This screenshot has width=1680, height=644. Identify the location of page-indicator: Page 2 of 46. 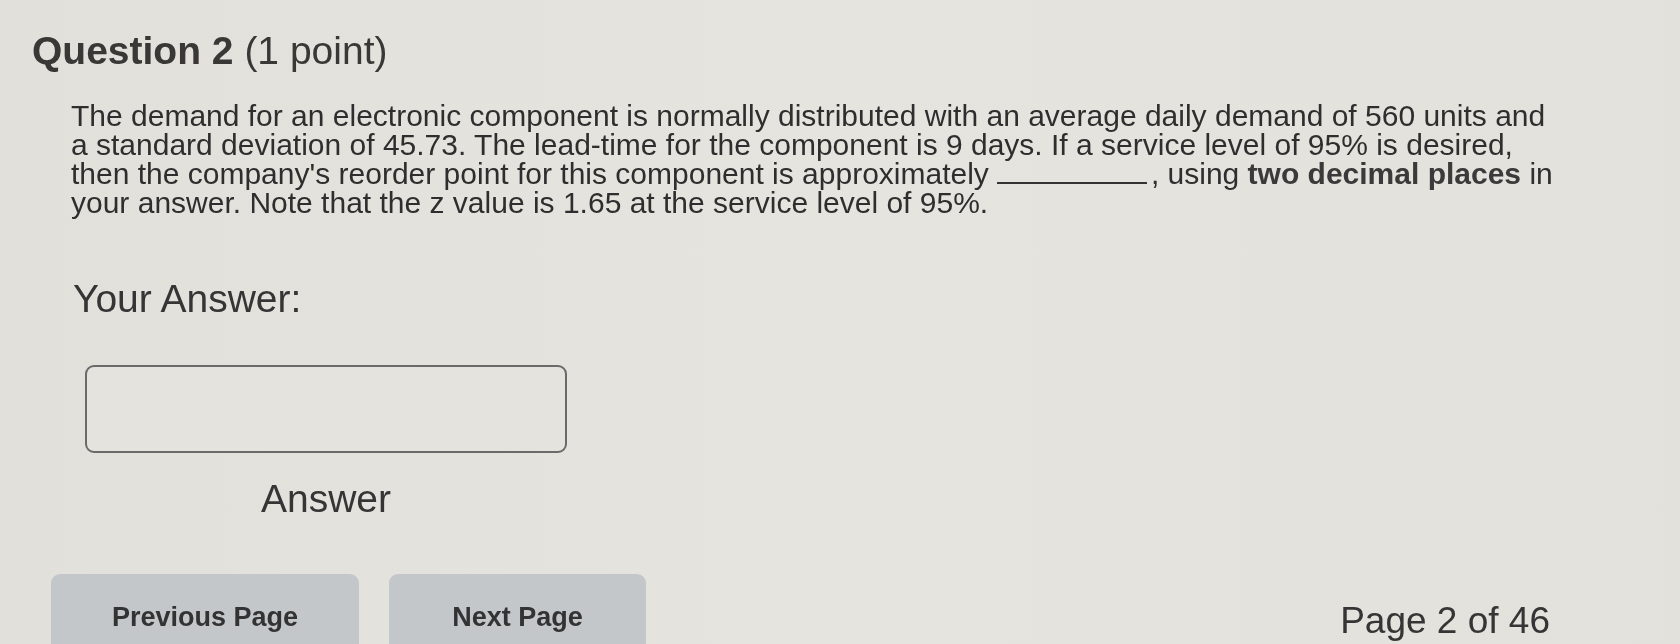
(1445, 621).